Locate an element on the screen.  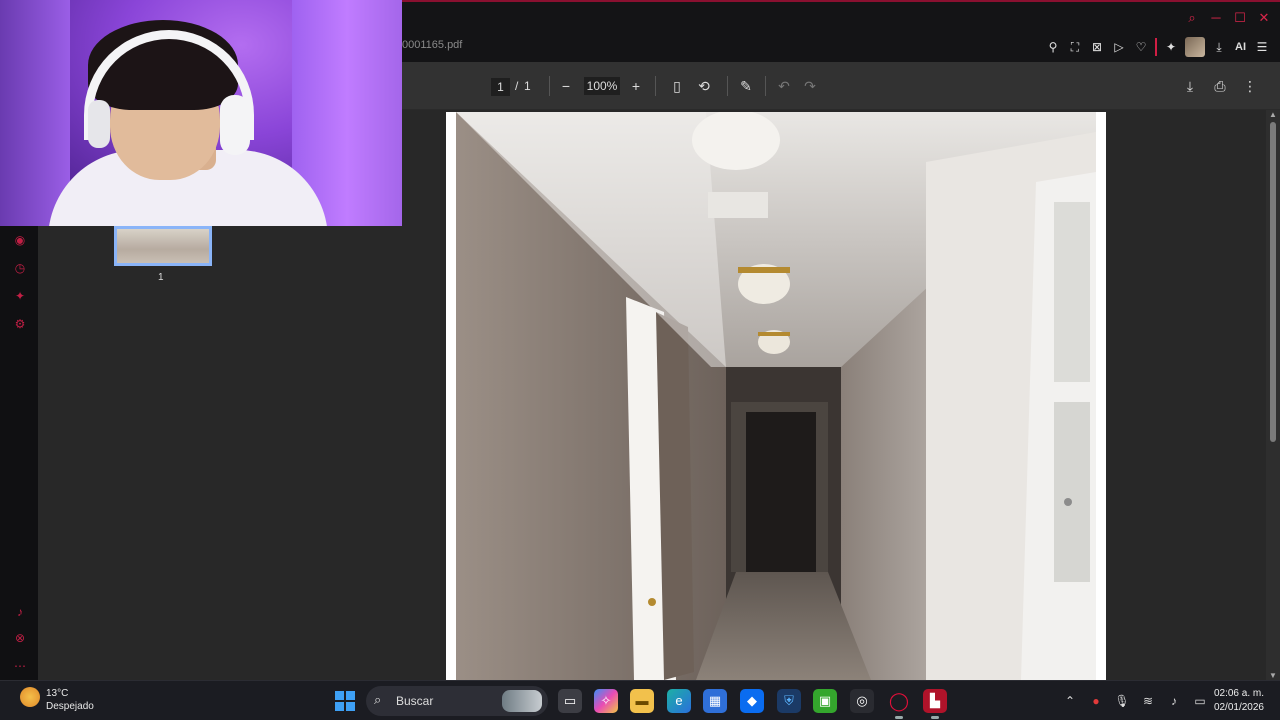
copilot-icon: ✧ is located at coordinates (606, 701).